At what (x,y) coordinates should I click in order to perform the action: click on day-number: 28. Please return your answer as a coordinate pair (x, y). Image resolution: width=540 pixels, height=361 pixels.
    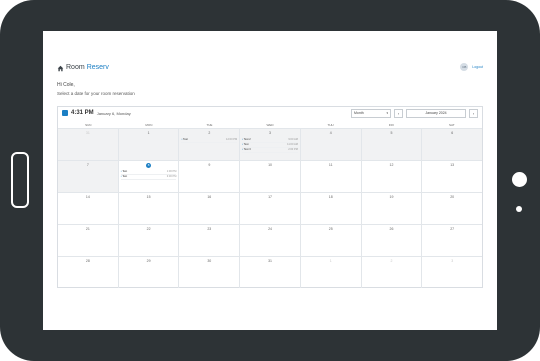
    Looking at the image, I should click on (88, 261).